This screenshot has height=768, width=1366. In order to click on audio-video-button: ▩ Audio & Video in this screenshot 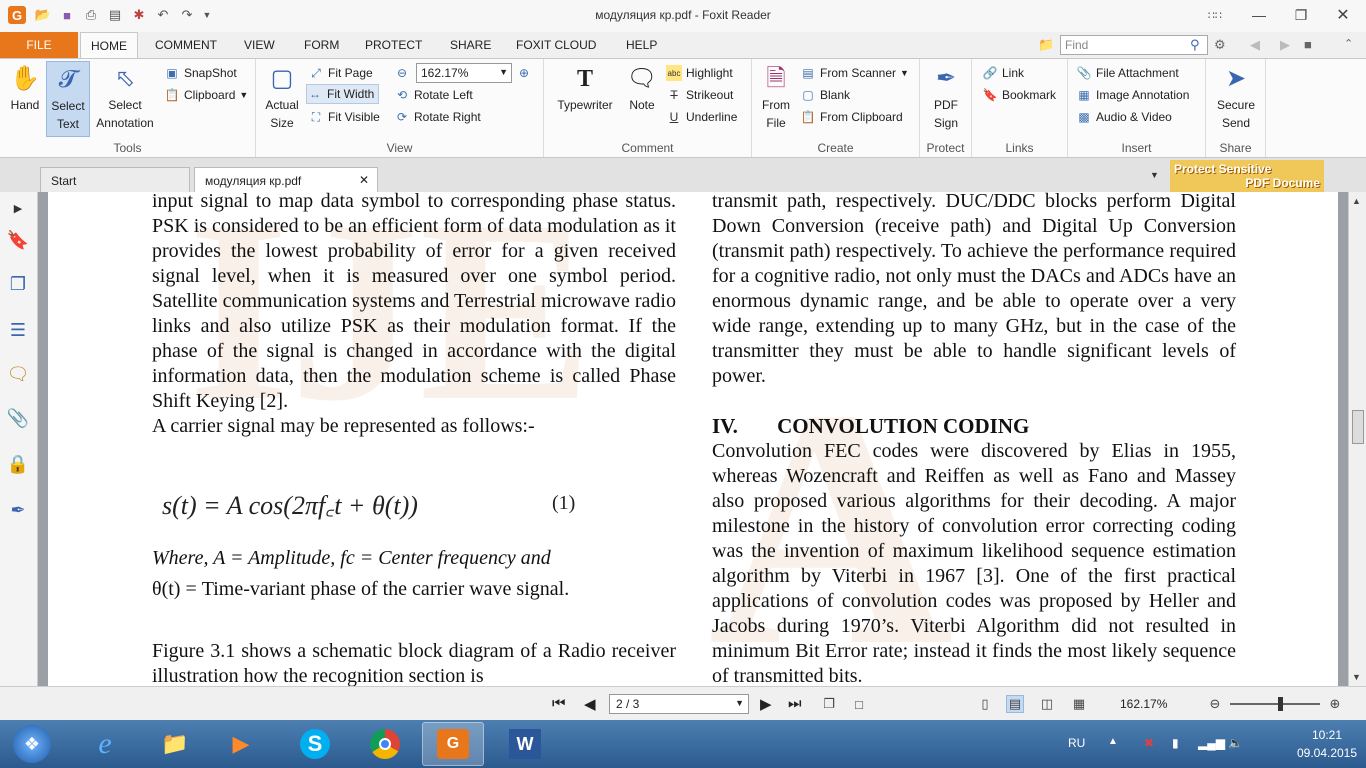, I will do `click(1124, 117)`.